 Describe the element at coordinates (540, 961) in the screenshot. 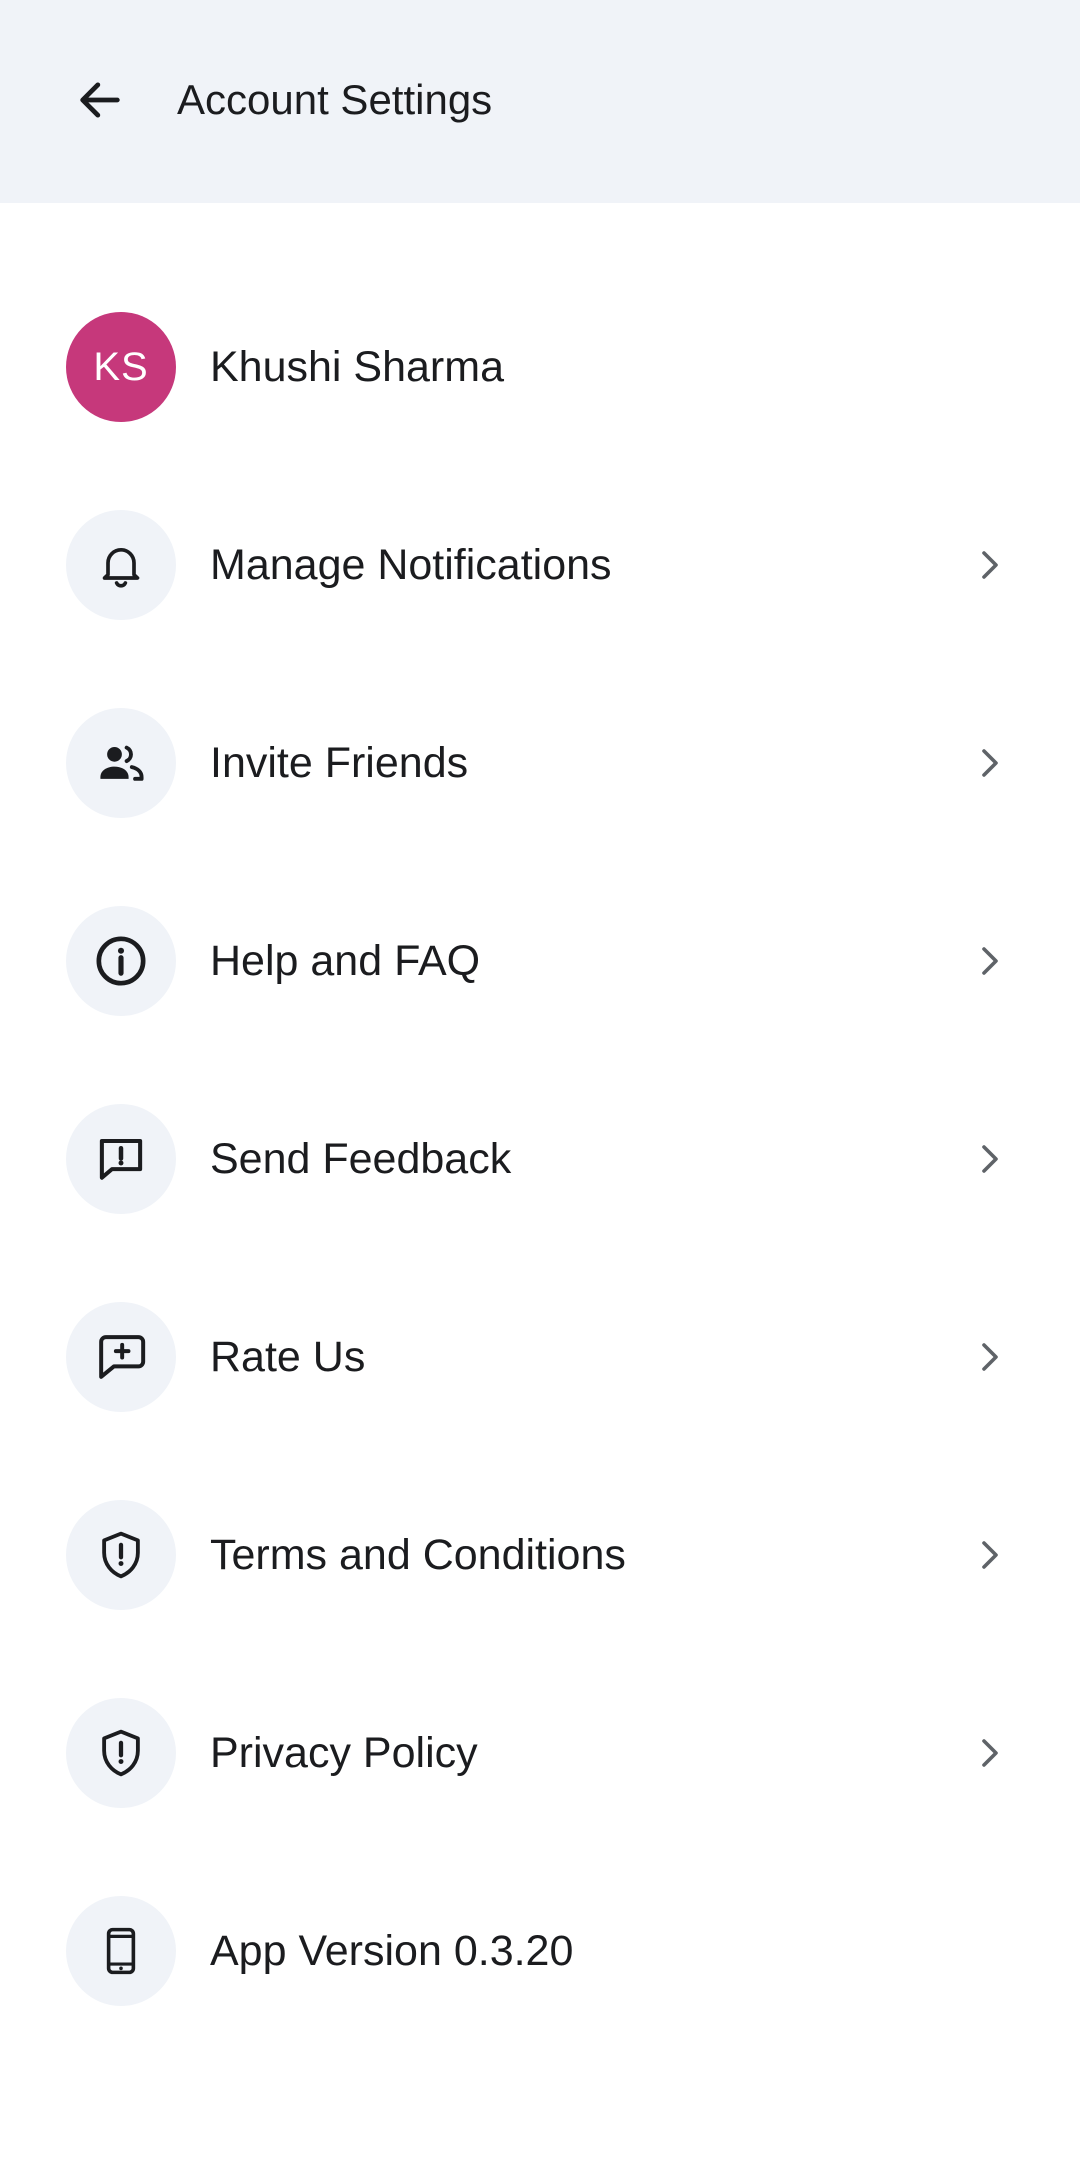

I see `menu-item-help-faq: Help and FAQ` at that location.